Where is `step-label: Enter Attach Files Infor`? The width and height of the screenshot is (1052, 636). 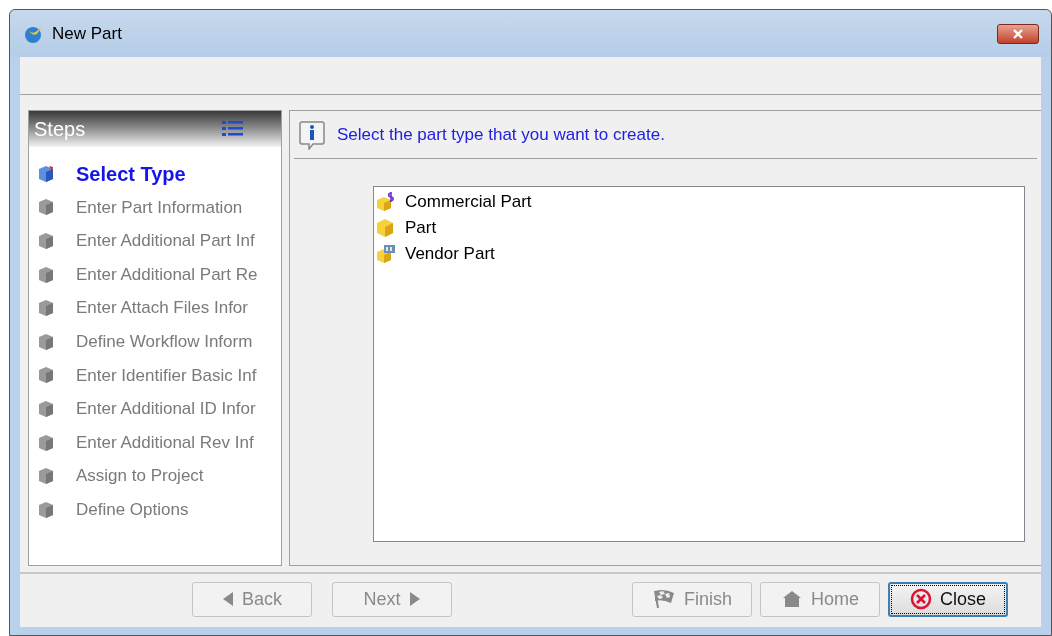
step-label: Enter Attach Files Infor is located at coordinates (162, 308).